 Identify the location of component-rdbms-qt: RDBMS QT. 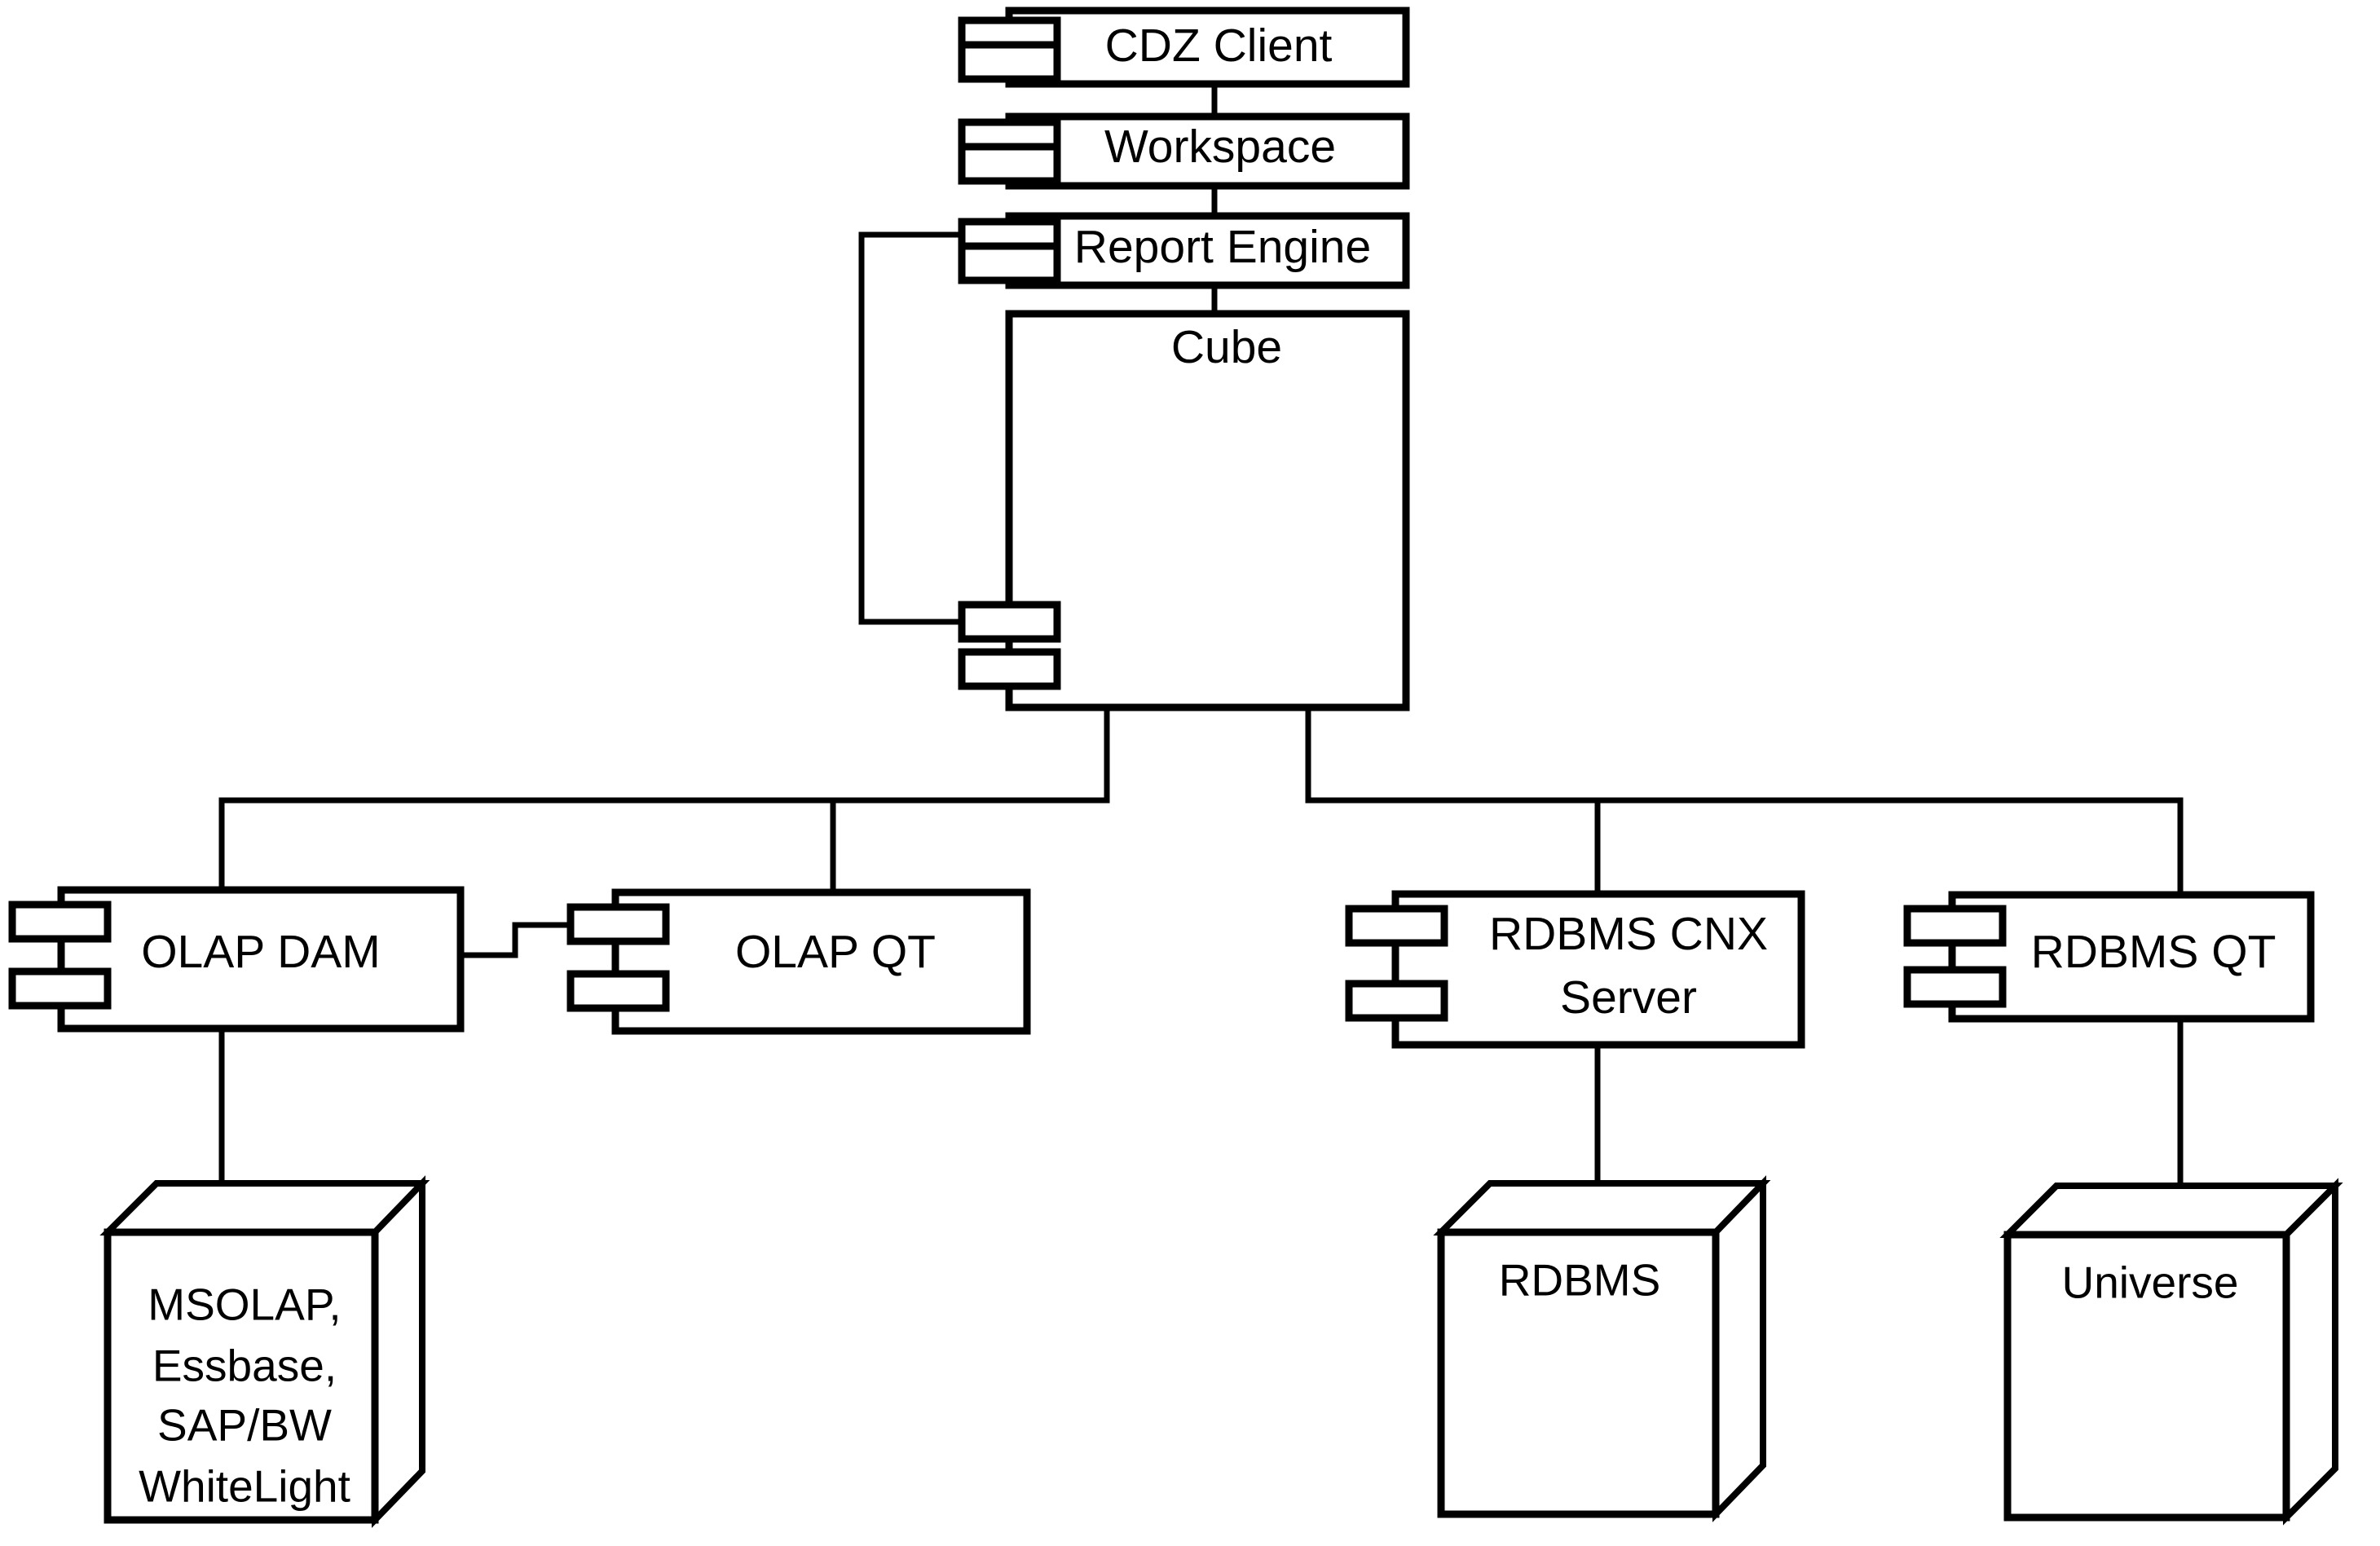
(2109, 957).